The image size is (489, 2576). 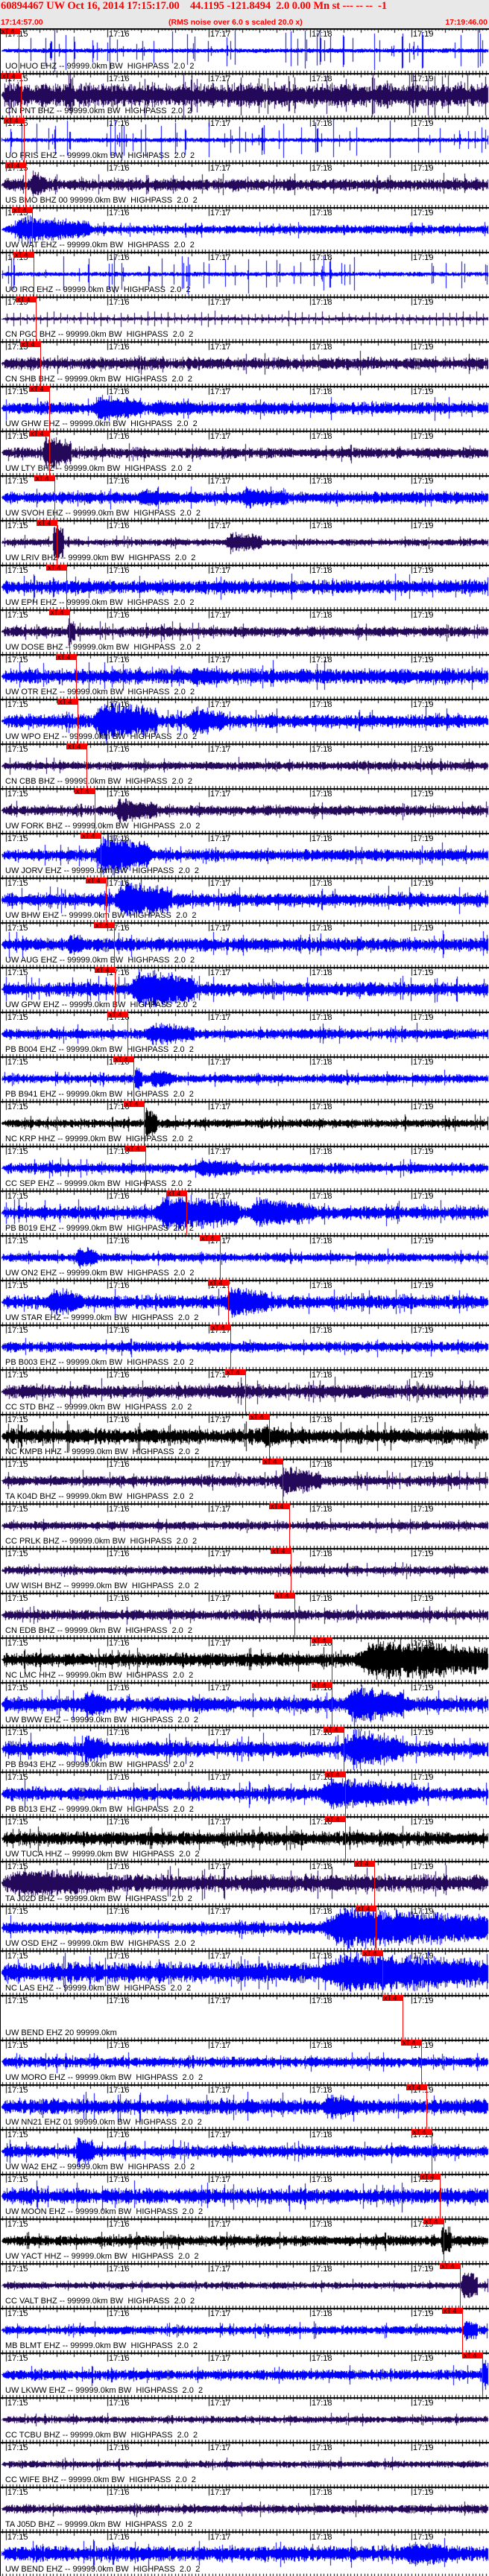 What do you see at coordinates (61, 2032) in the screenshot?
I see `station-label: UW BEND EHZ 20 99999.0km` at bounding box center [61, 2032].